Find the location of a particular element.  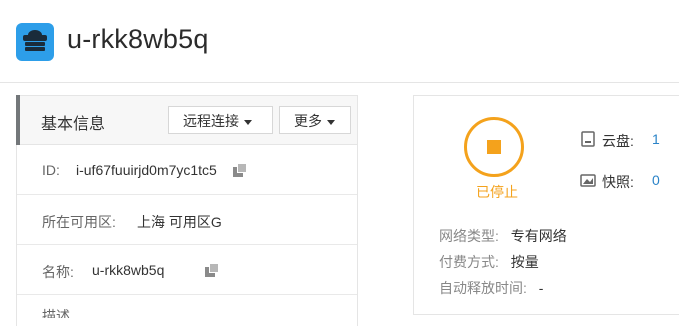

remote-connect-label: 远程连接 is located at coordinates (211, 121).